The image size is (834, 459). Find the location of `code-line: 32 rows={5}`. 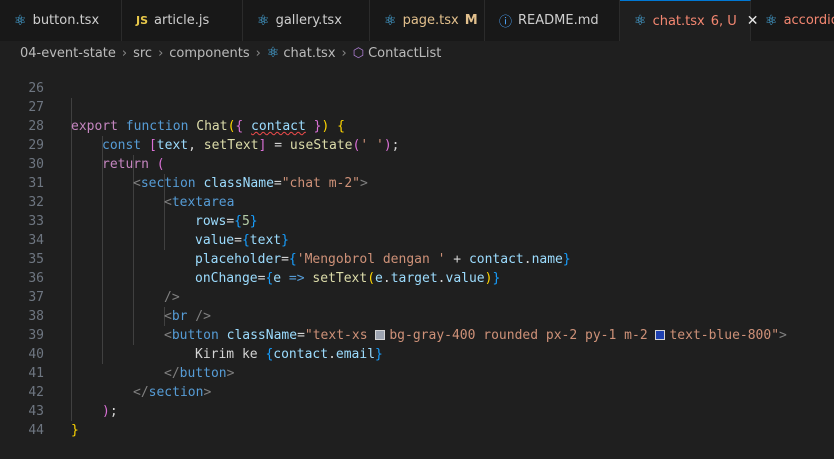

code-line: 32 rows={5} is located at coordinates (417, 201).